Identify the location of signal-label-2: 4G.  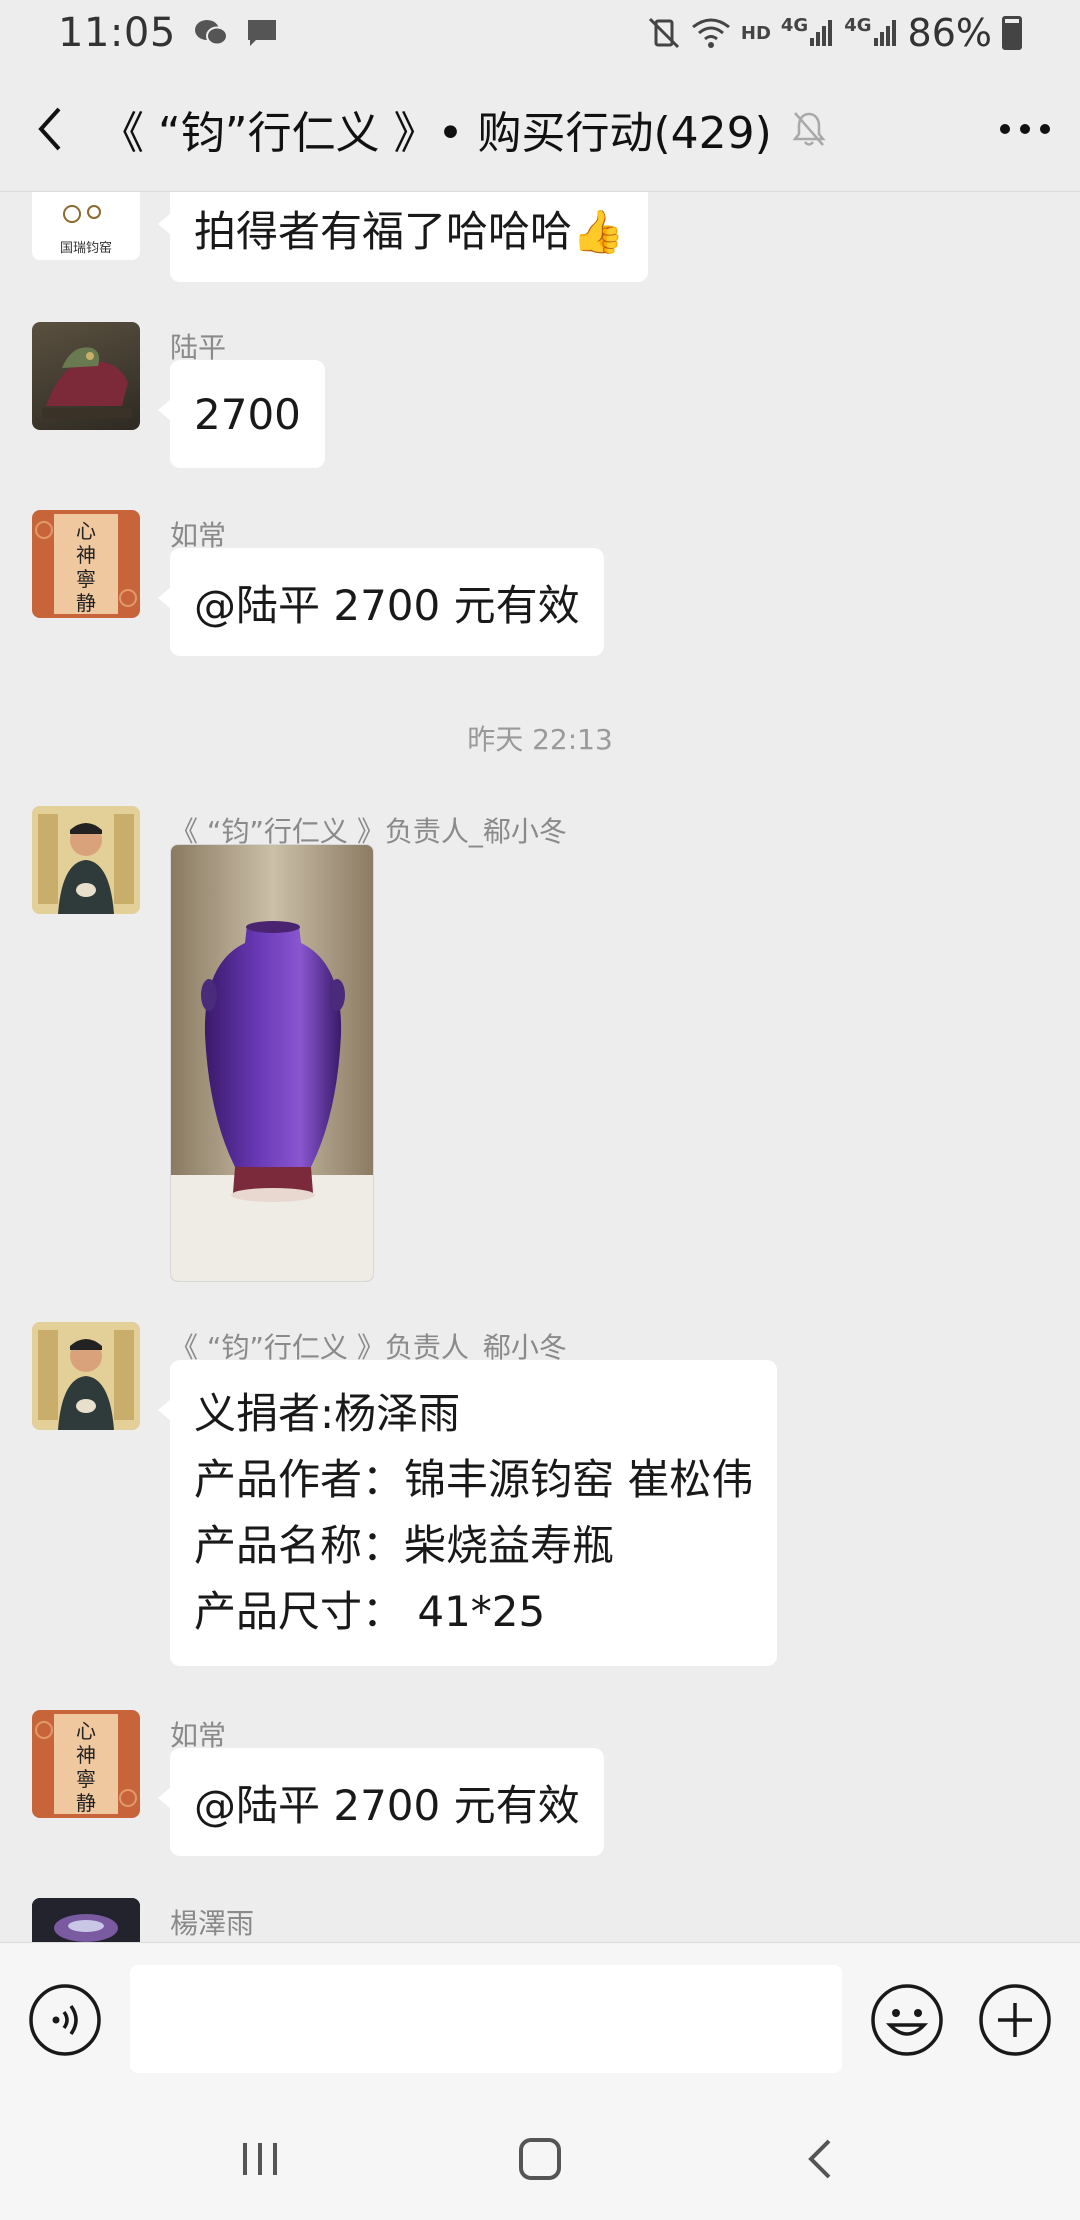
(858, 25).